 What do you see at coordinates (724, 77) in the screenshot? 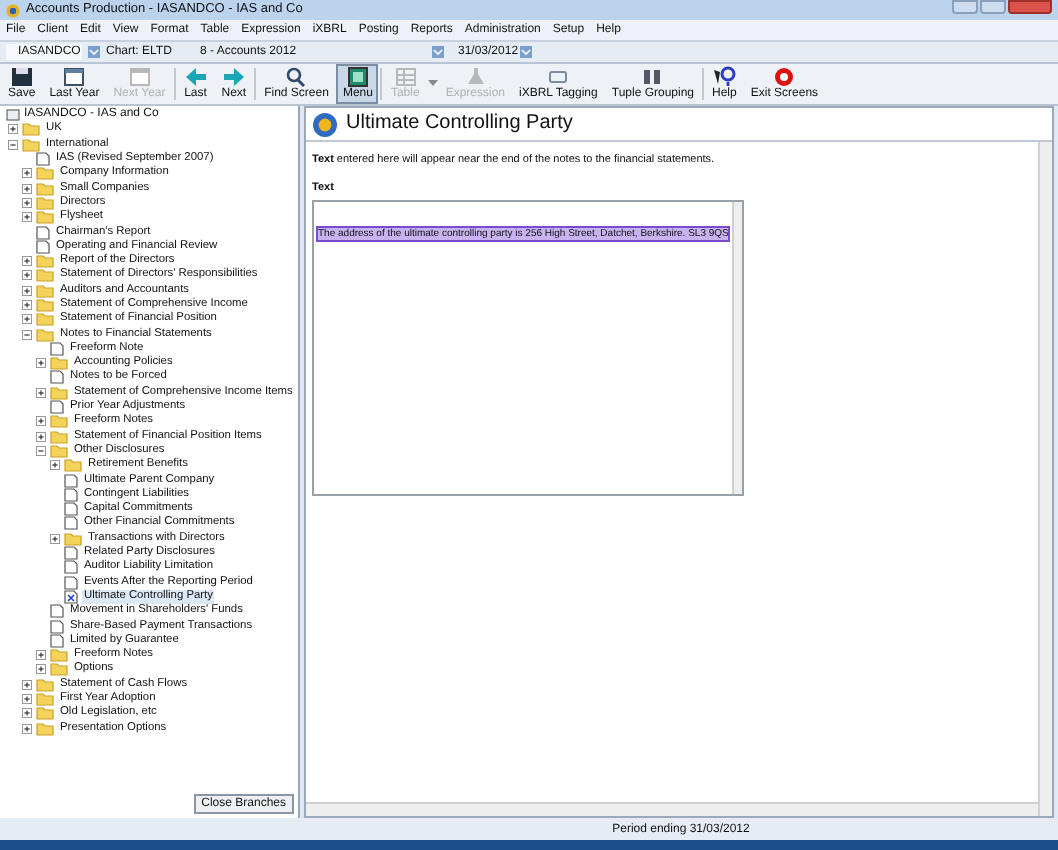
I see `help-icon` at bounding box center [724, 77].